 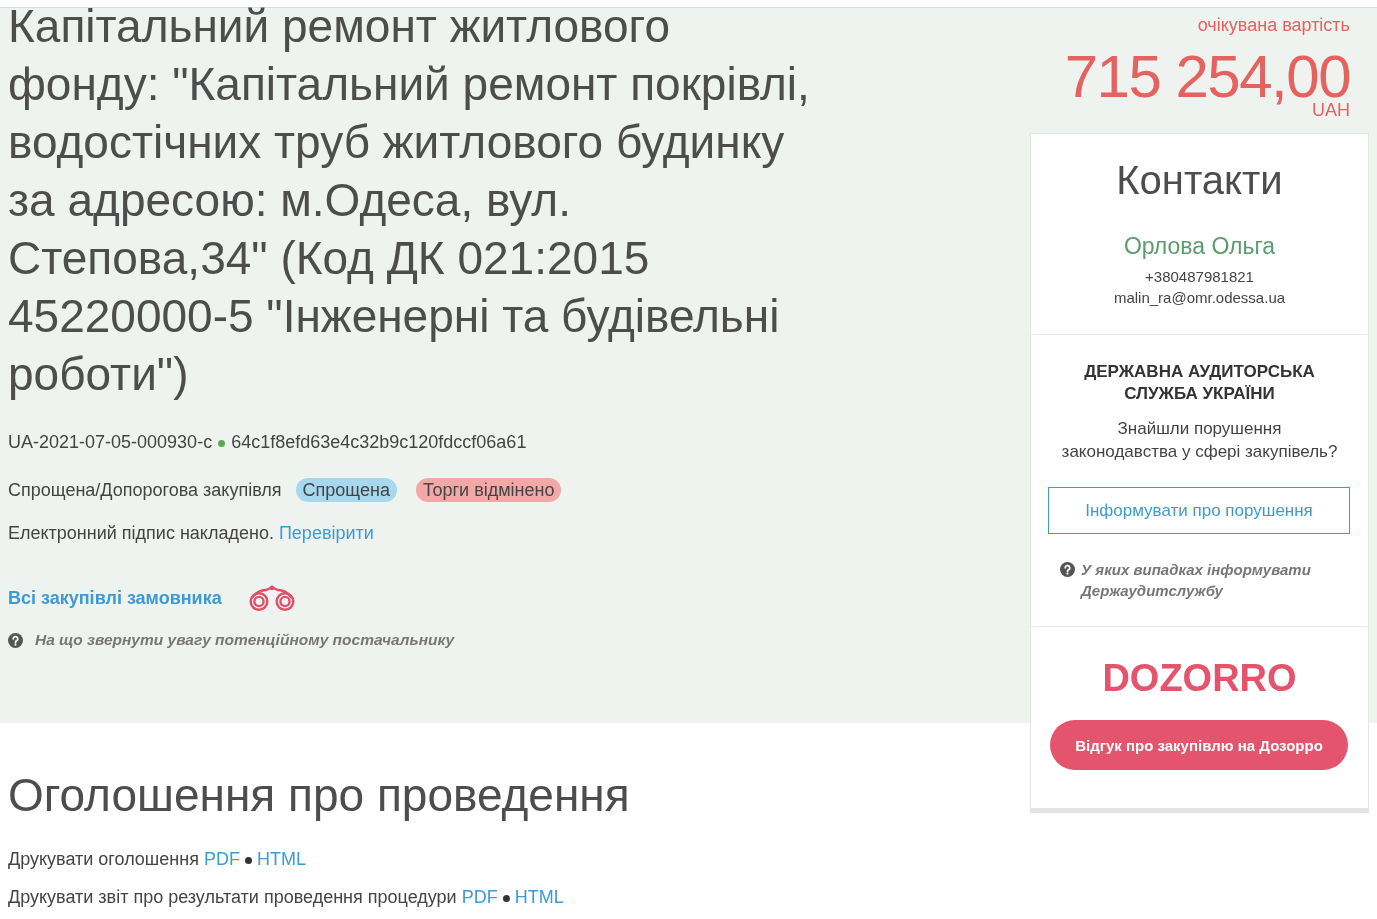 What do you see at coordinates (1207, 77) in the screenshot?
I see `price-amount: 715 254,00` at bounding box center [1207, 77].